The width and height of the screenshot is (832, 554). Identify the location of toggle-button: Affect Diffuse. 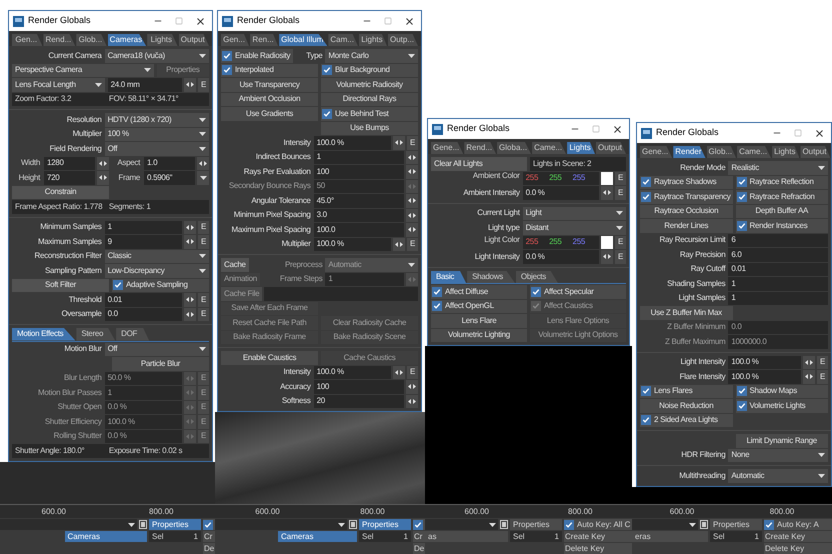
(479, 291).